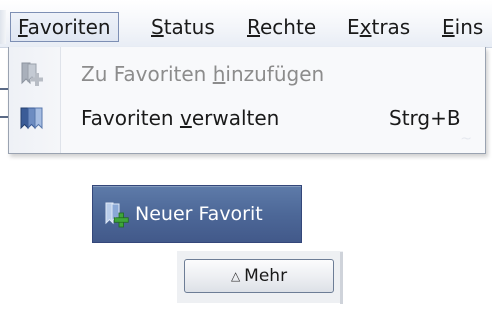 The height and width of the screenshot is (322, 492). What do you see at coordinates (448, 27) in the screenshot?
I see `menu-accelerator: E` at bounding box center [448, 27].